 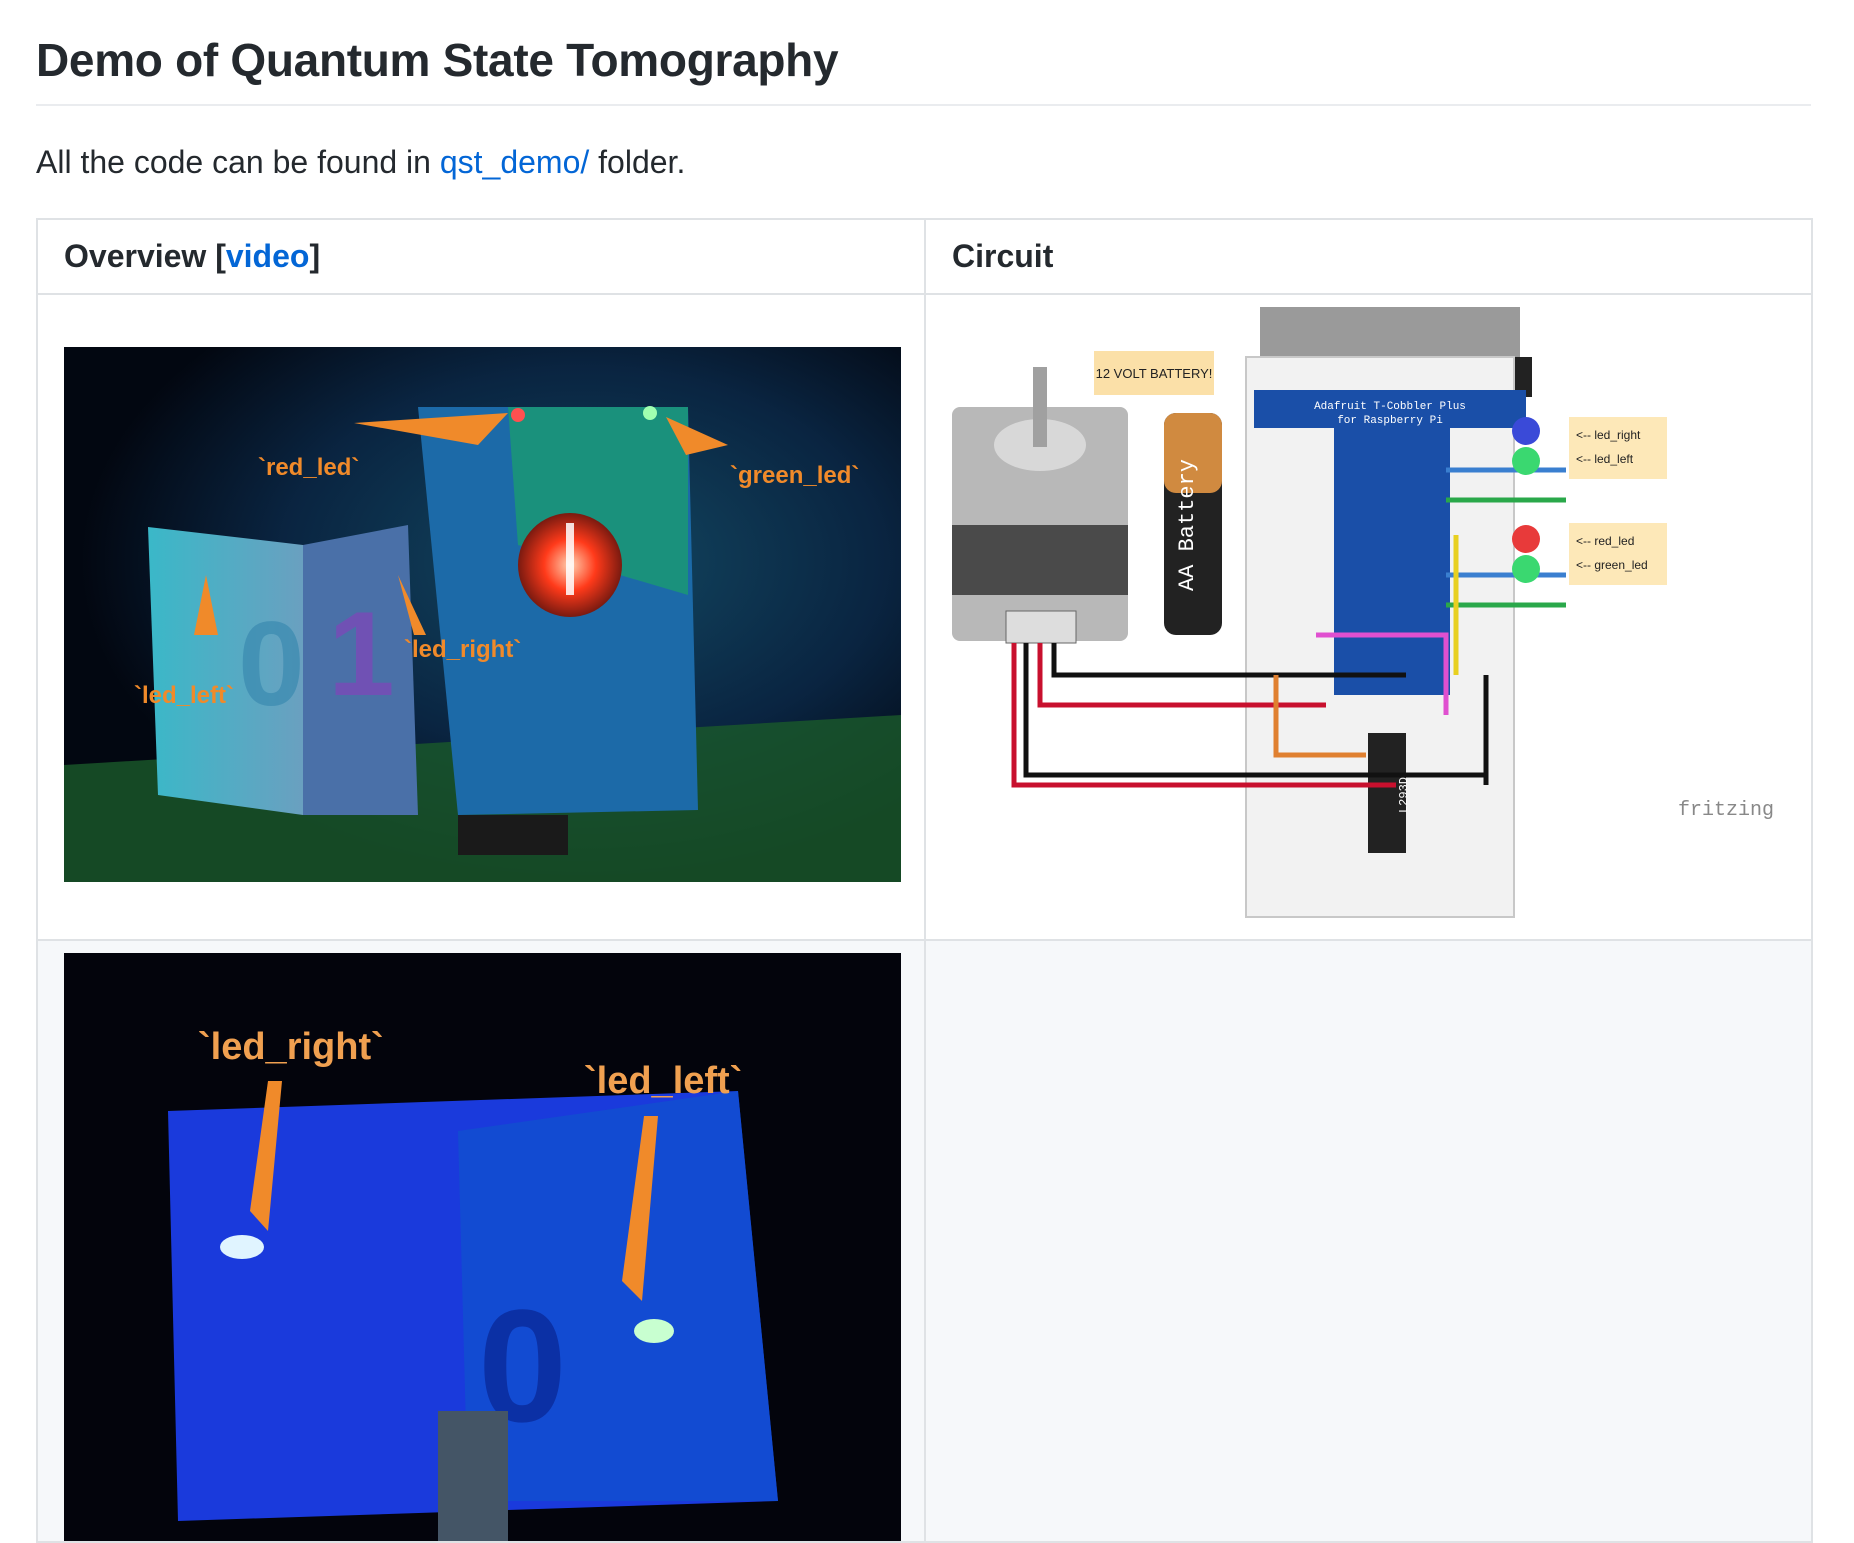 What do you see at coordinates (1392, 545) in the screenshot?
I see `cobbler-body` at bounding box center [1392, 545].